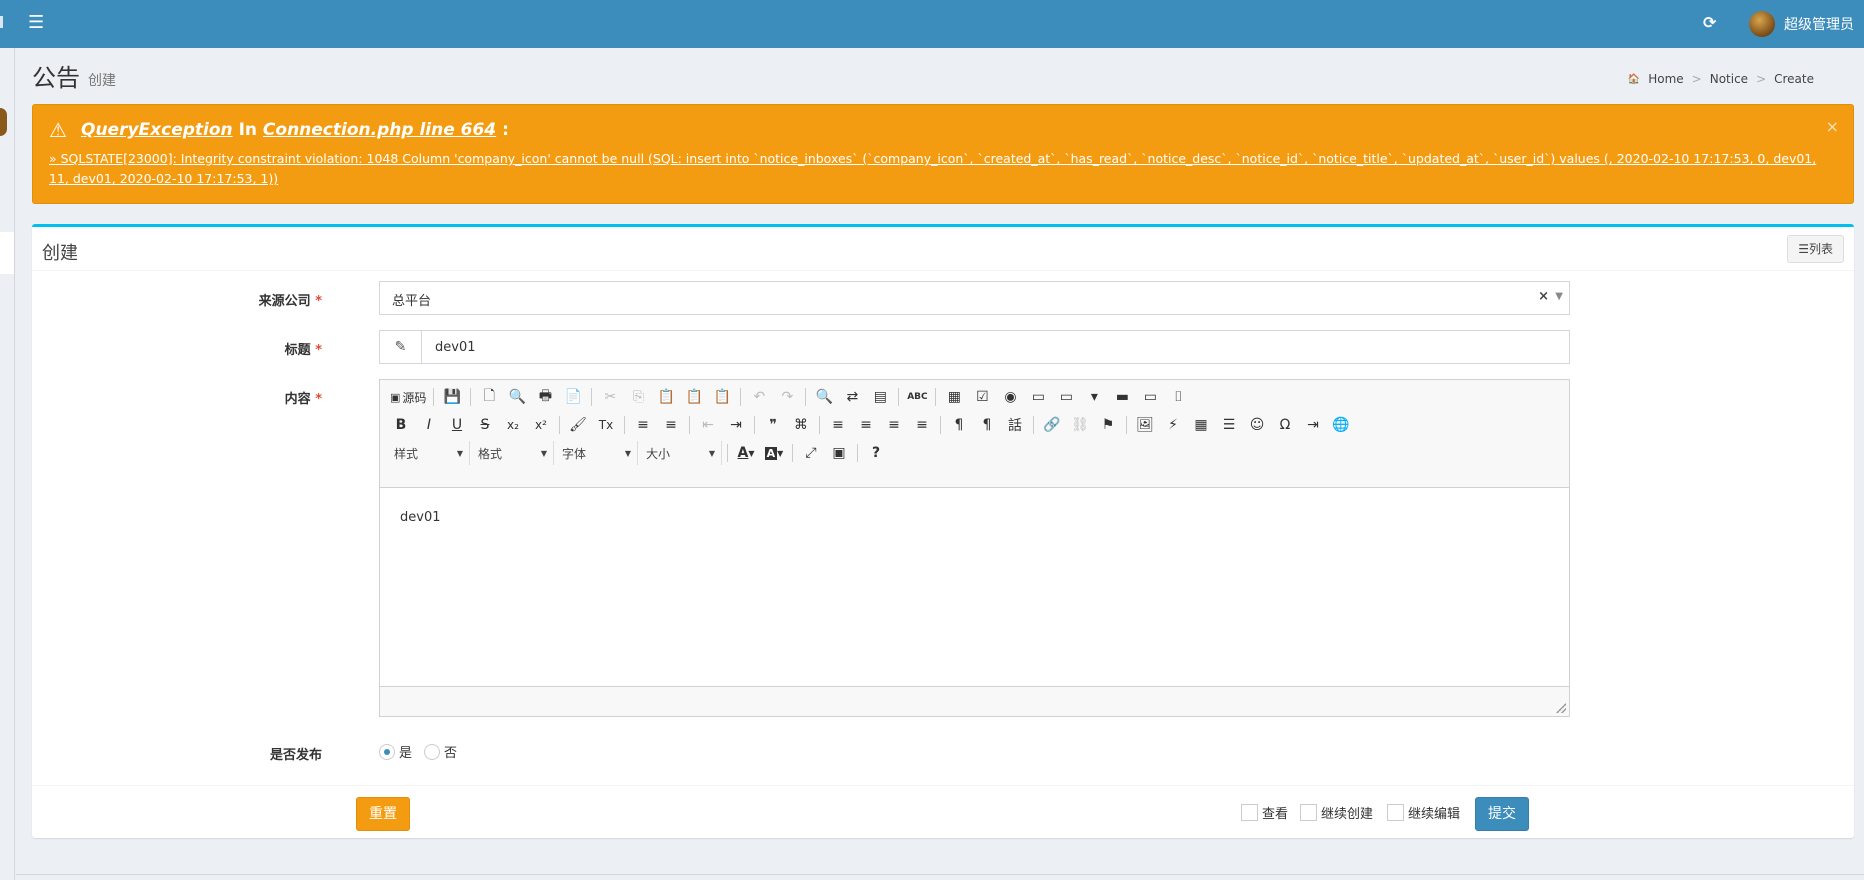  Describe the element at coordinates (1285, 425) in the screenshot. I see `special-char-icon: Ω` at that location.